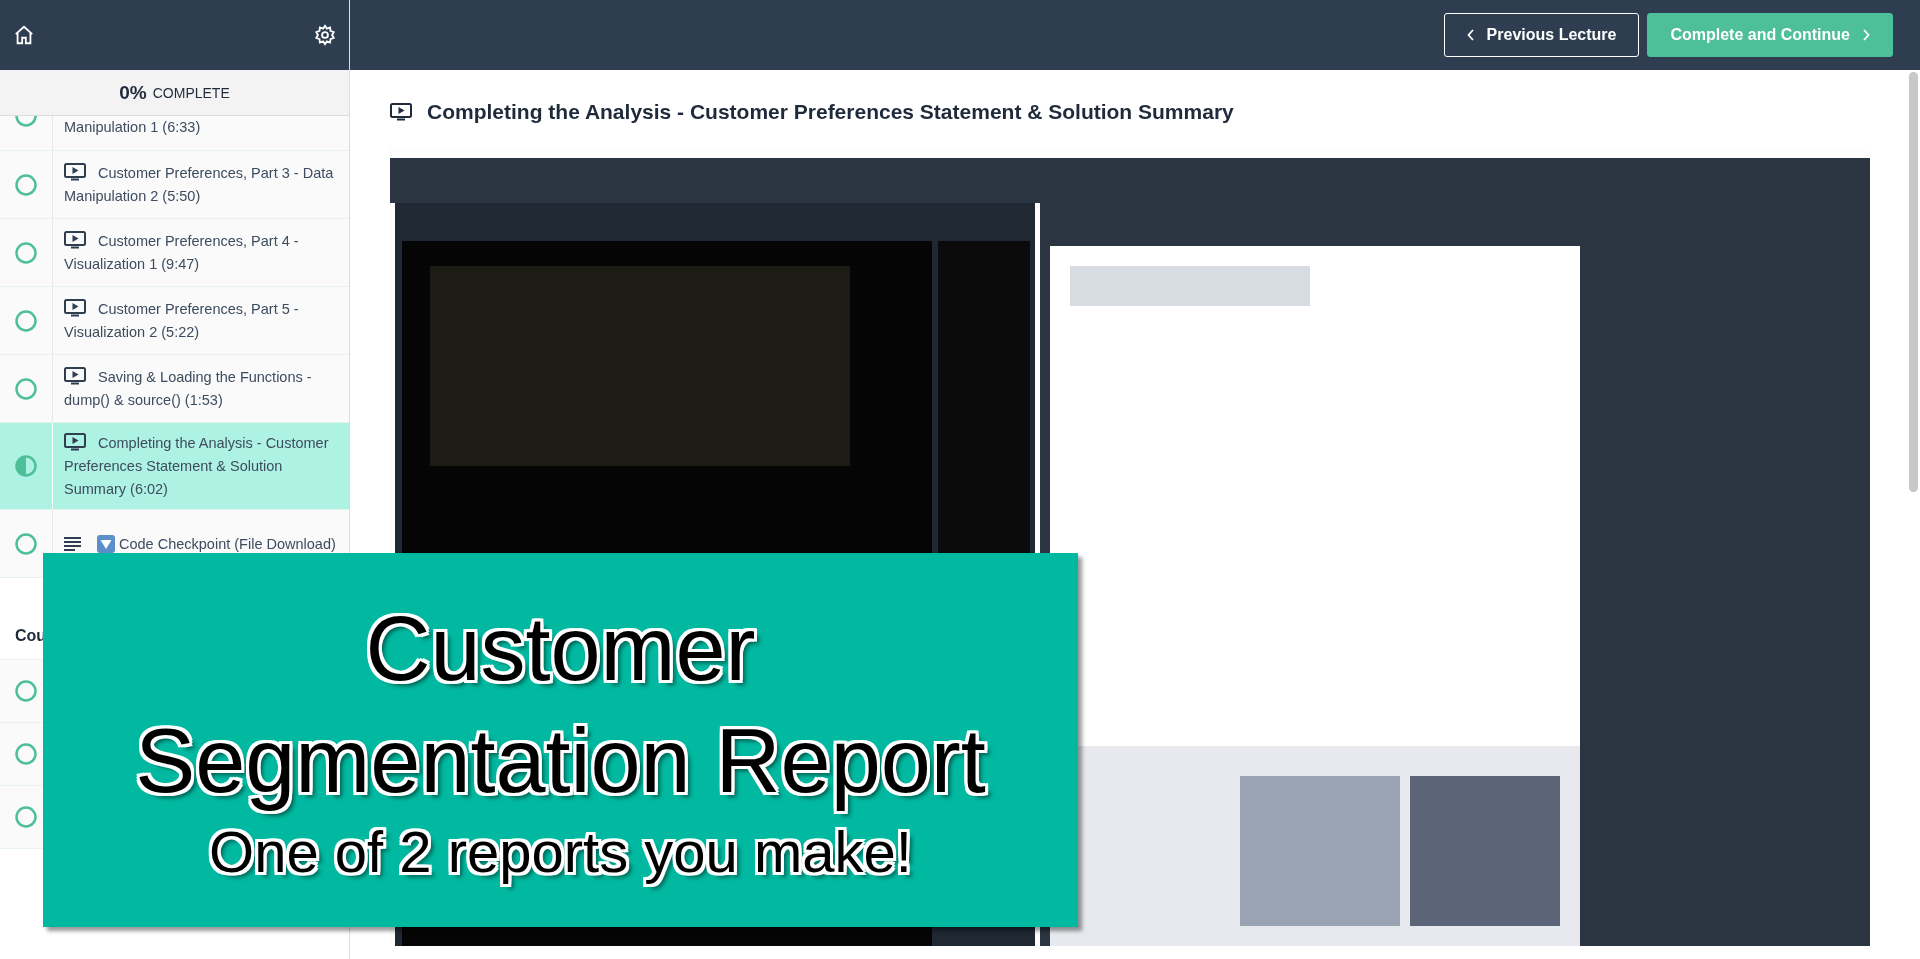 This screenshot has height=959, width=1920. What do you see at coordinates (1470, 35) in the screenshot?
I see `chevron-left-icon` at bounding box center [1470, 35].